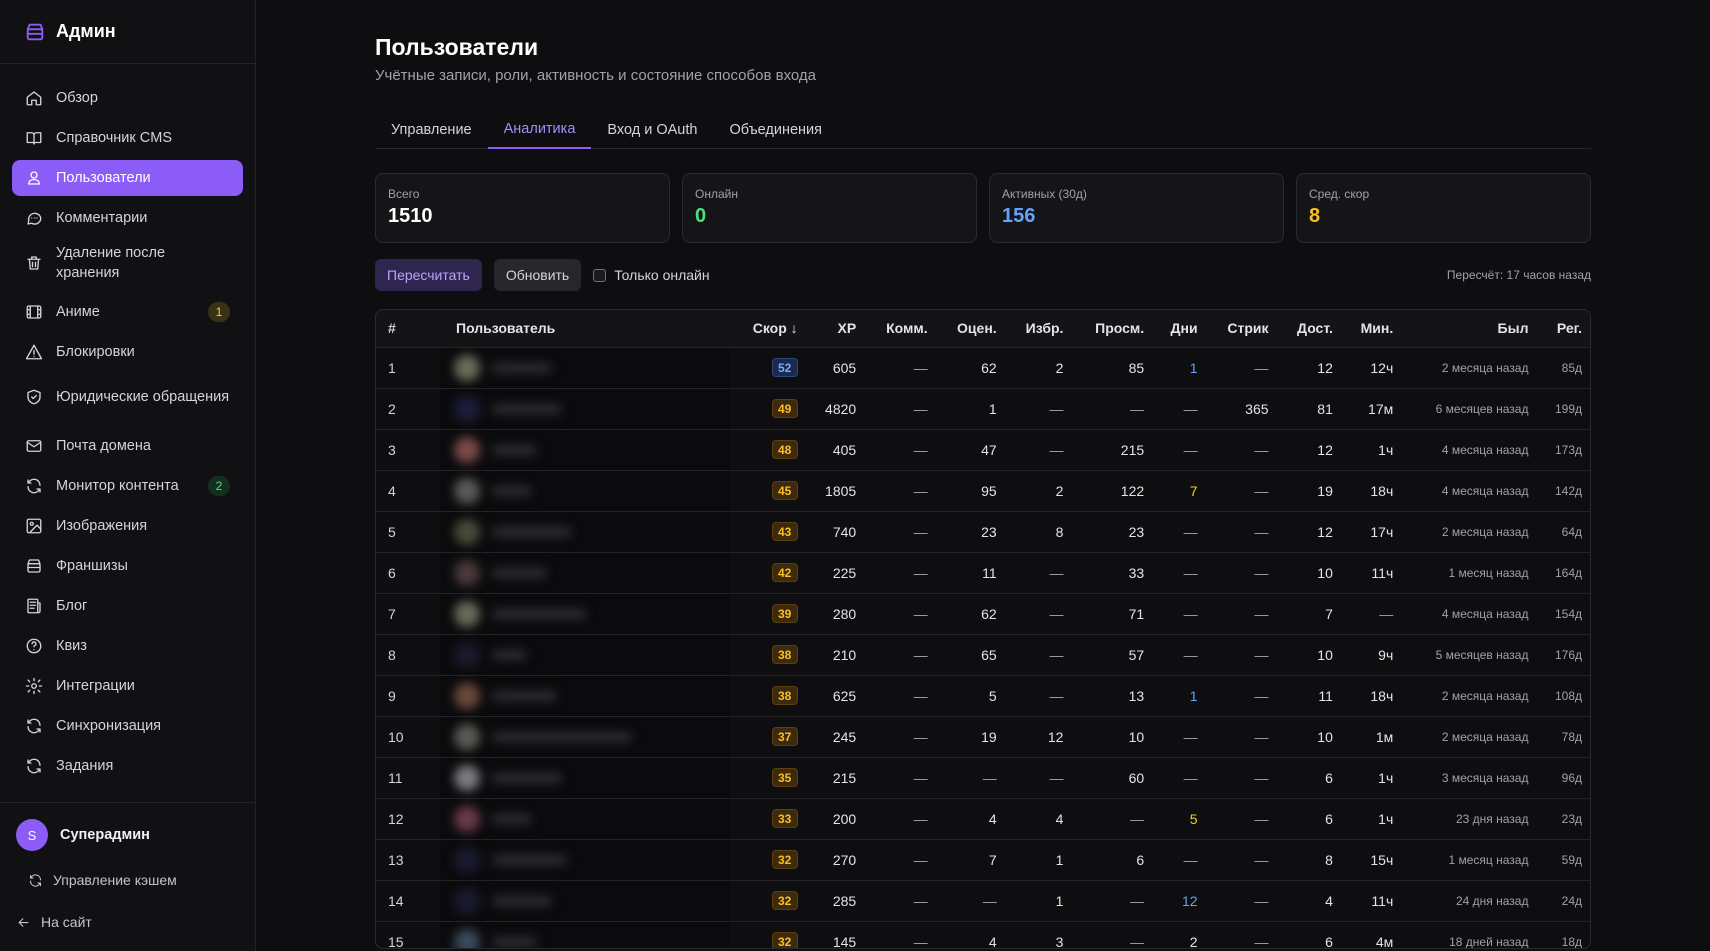 The height and width of the screenshot is (951, 1710). I want to click on cell-last: 18 дней назад, so click(1469, 934).